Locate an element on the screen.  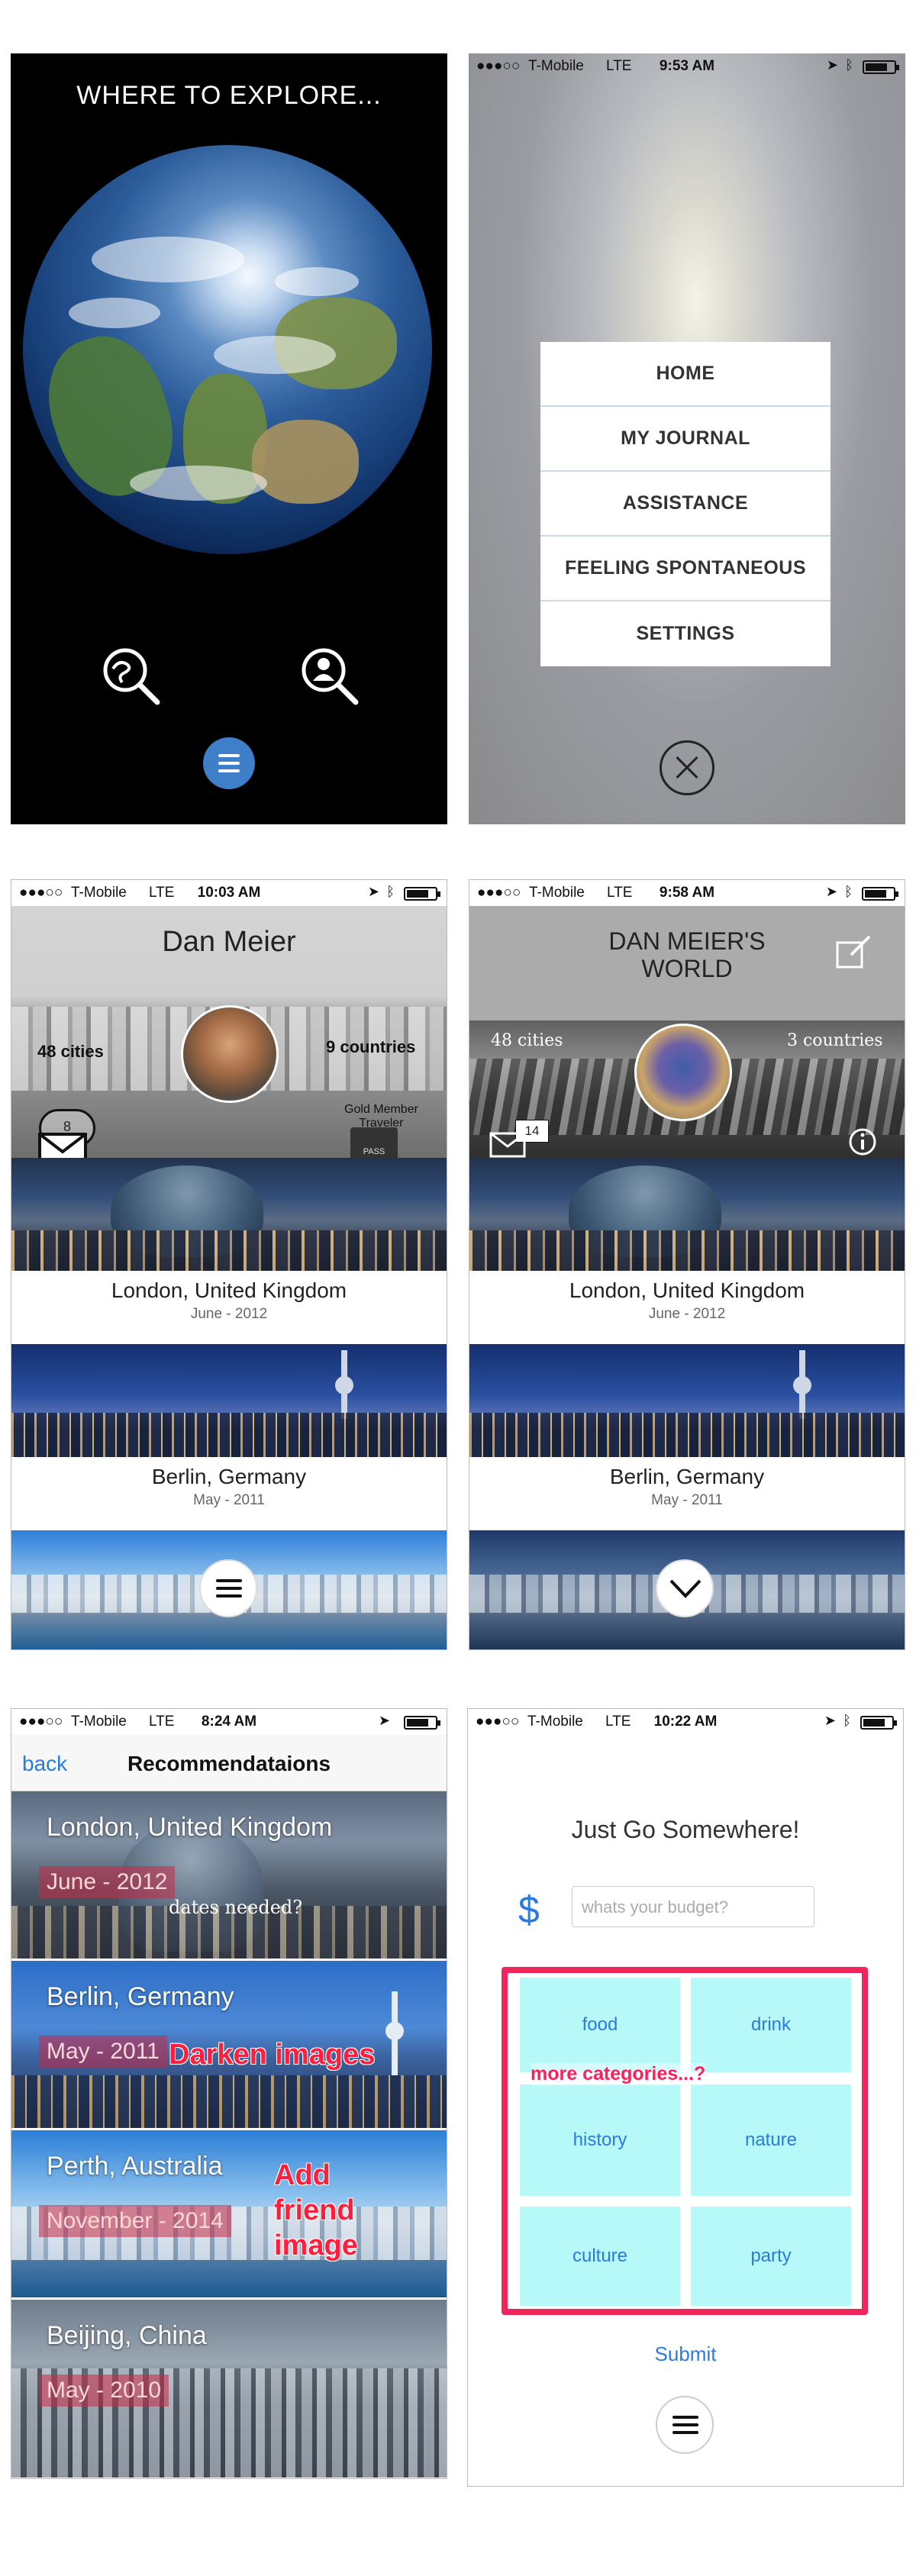
category-party: party is located at coordinates (771, 2257).